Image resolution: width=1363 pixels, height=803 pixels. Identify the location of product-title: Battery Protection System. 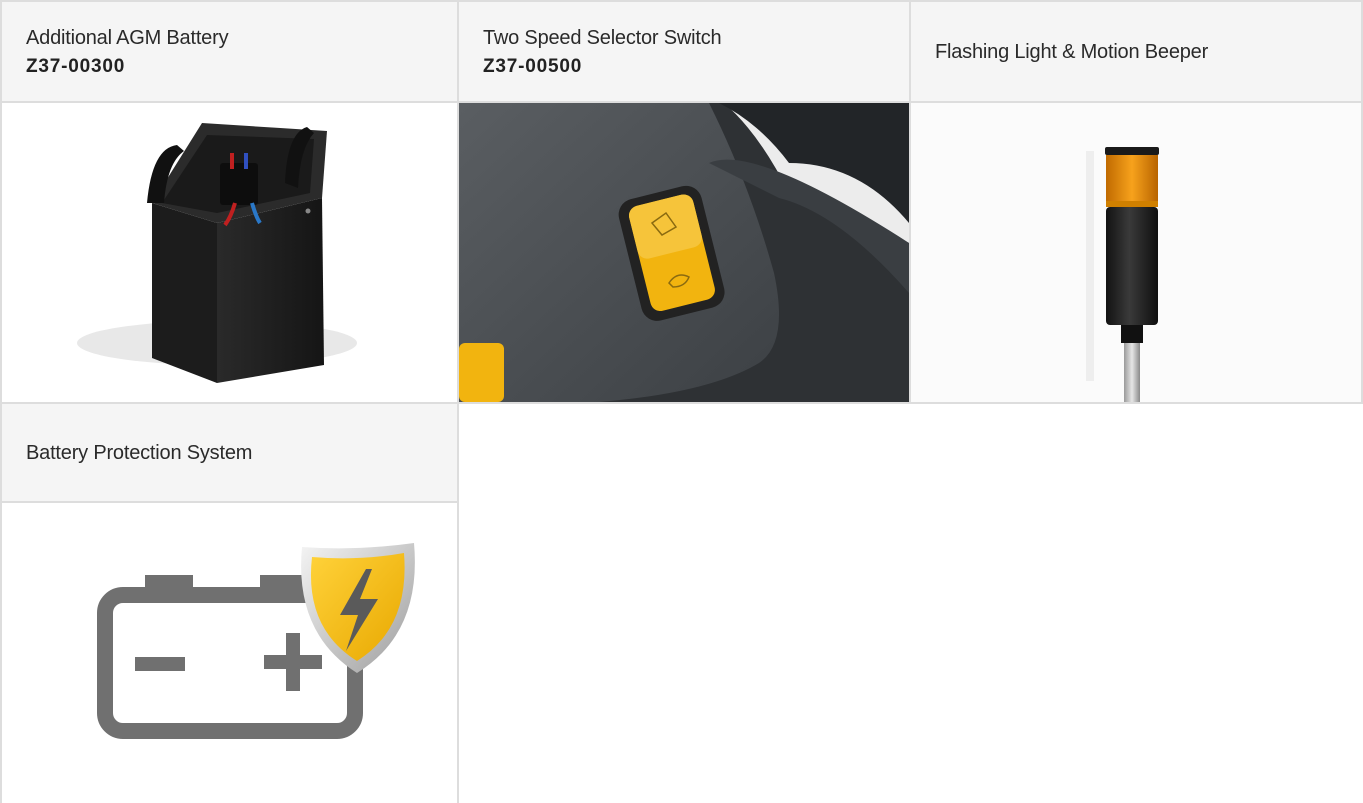
(139, 452).